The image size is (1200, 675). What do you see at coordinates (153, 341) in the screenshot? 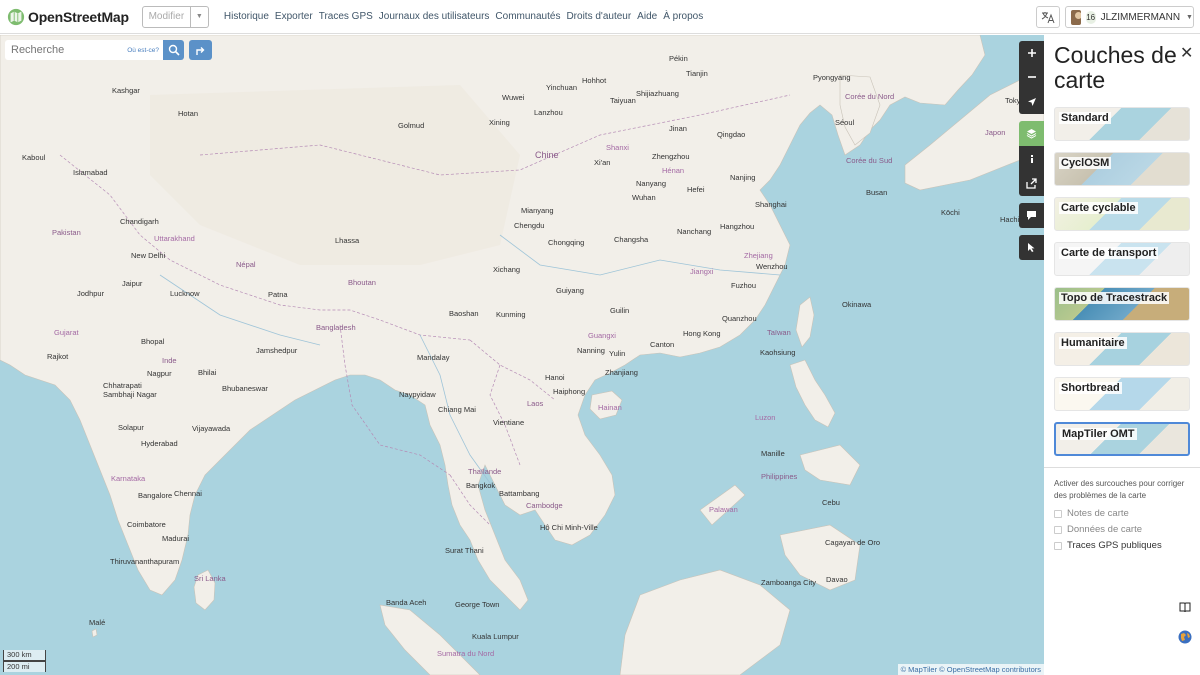
I see `map-label: Bhopal` at bounding box center [153, 341].